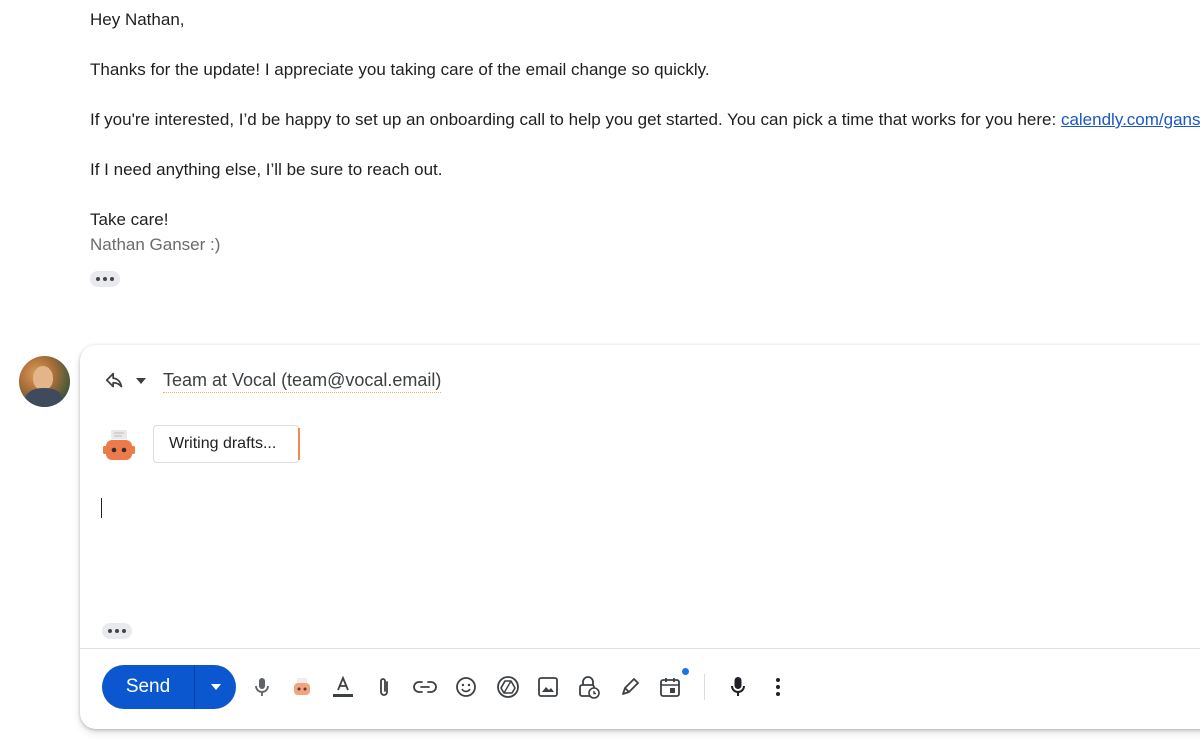 The width and height of the screenshot is (1200, 750). What do you see at coordinates (640, 648) in the screenshot?
I see `toolbar-divider` at bounding box center [640, 648].